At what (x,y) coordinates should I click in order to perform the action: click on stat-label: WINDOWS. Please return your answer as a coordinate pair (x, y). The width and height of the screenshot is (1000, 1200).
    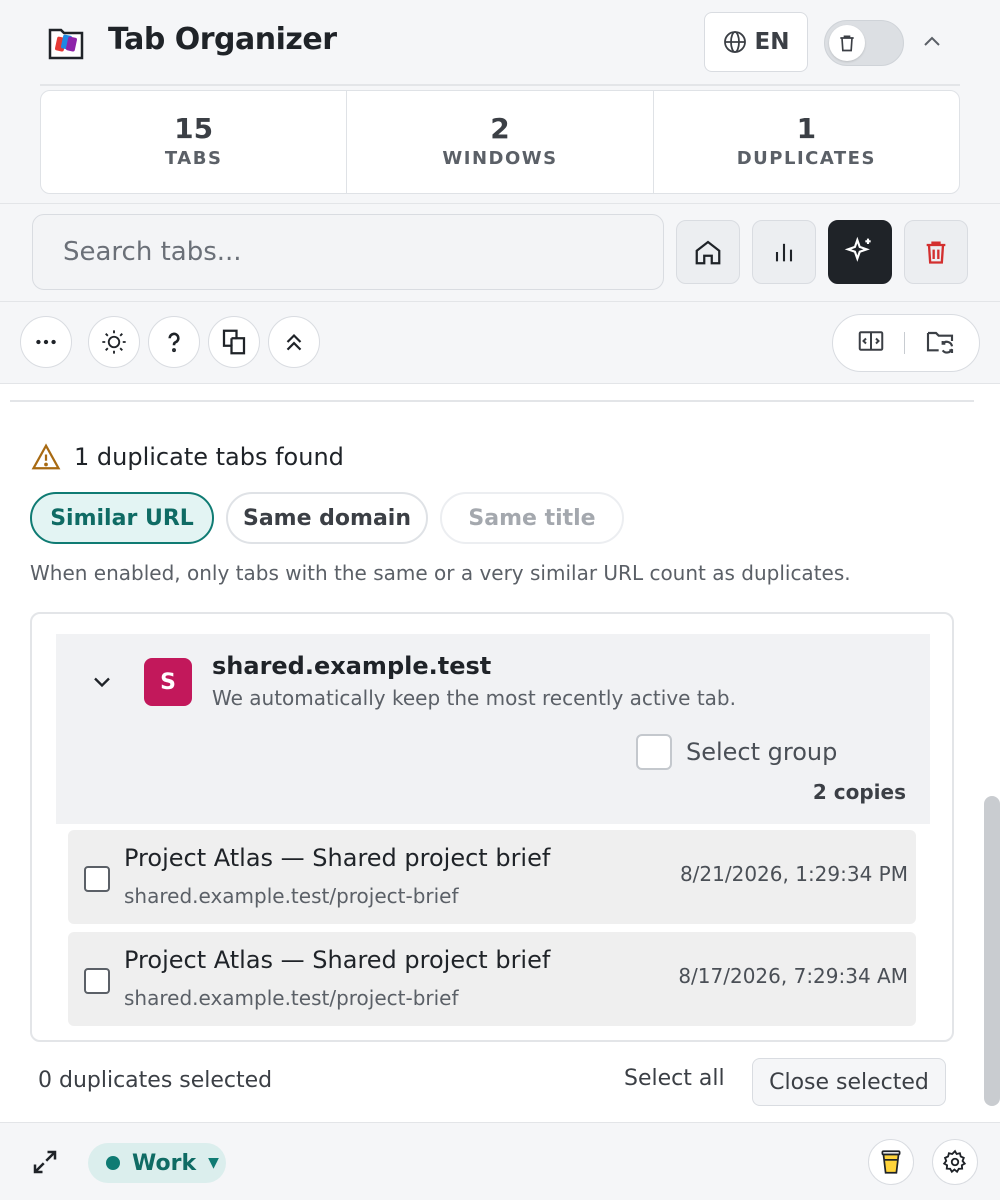
    Looking at the image, I should click on (500, 158).